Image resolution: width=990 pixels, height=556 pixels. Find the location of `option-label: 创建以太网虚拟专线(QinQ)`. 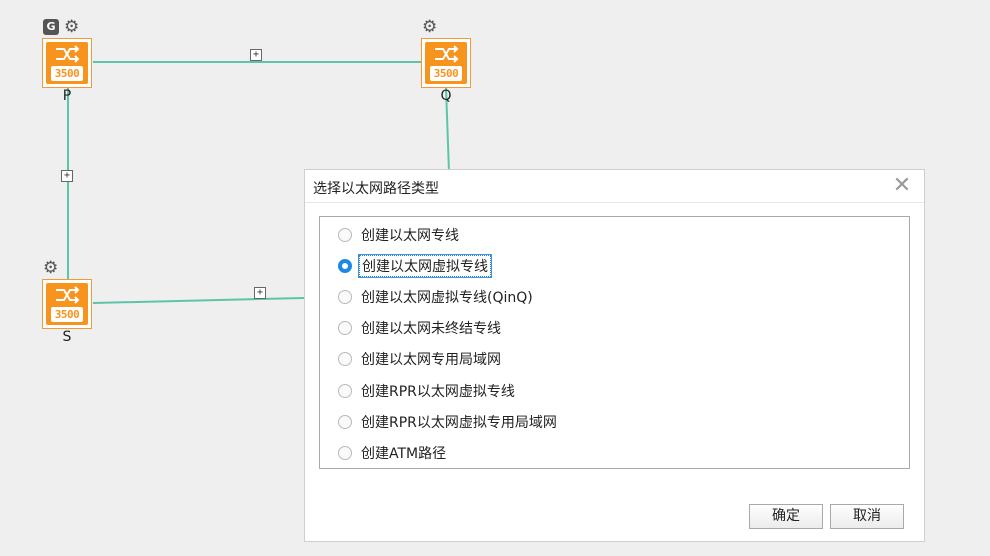

option-label: 创建以太网虚拟专线(QinQ) is located at coordinates (447, 297).